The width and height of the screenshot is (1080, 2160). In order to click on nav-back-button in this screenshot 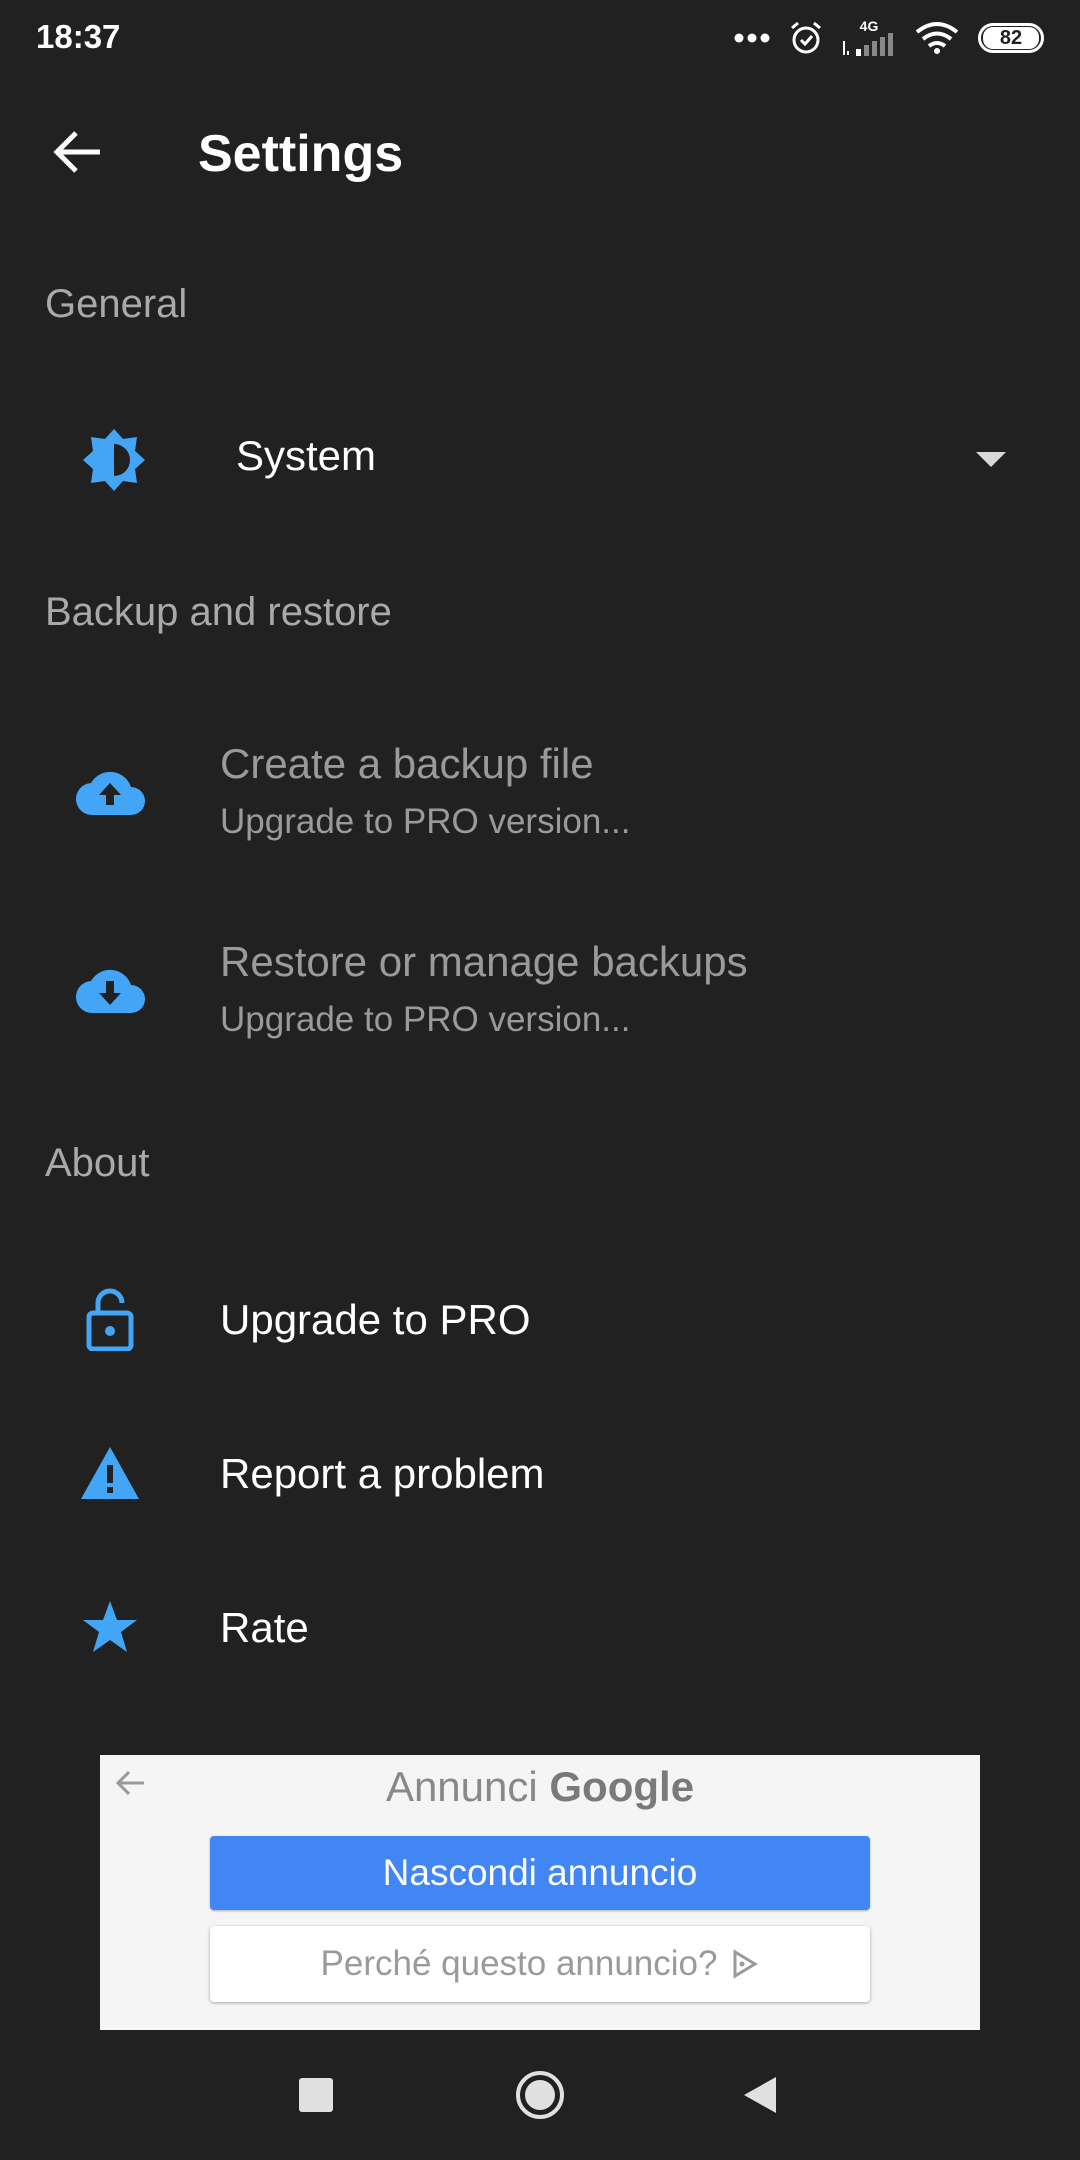, I will do `click(760, 2095)`.